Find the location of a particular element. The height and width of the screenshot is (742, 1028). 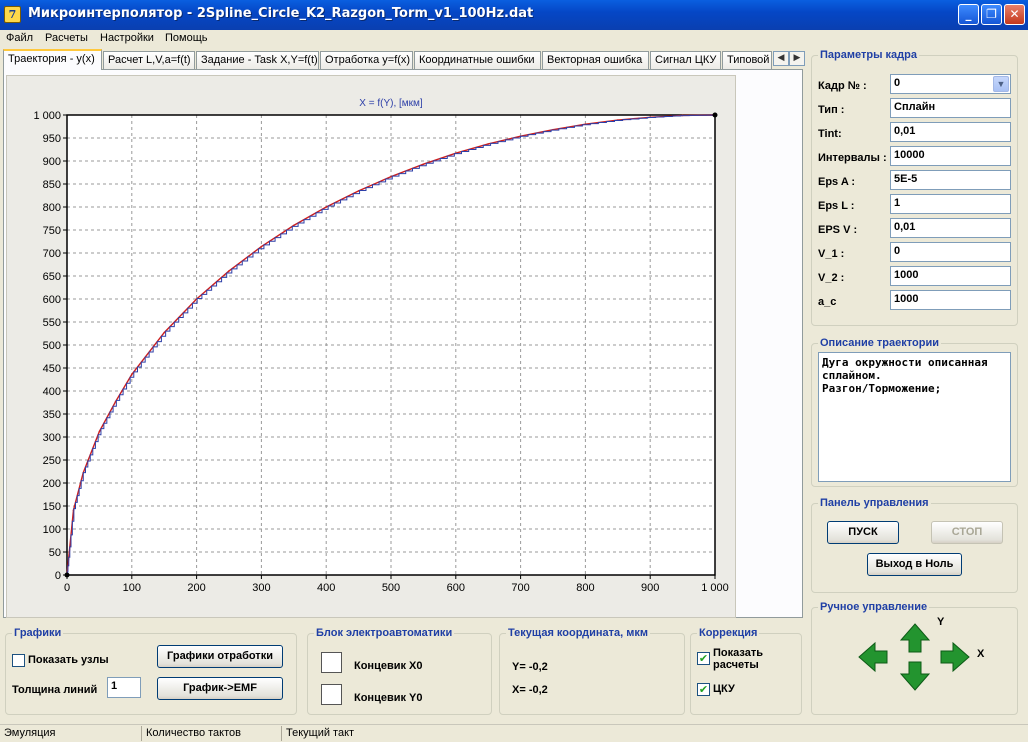

menu-help: Помощь is located at coordinates (186, 38).